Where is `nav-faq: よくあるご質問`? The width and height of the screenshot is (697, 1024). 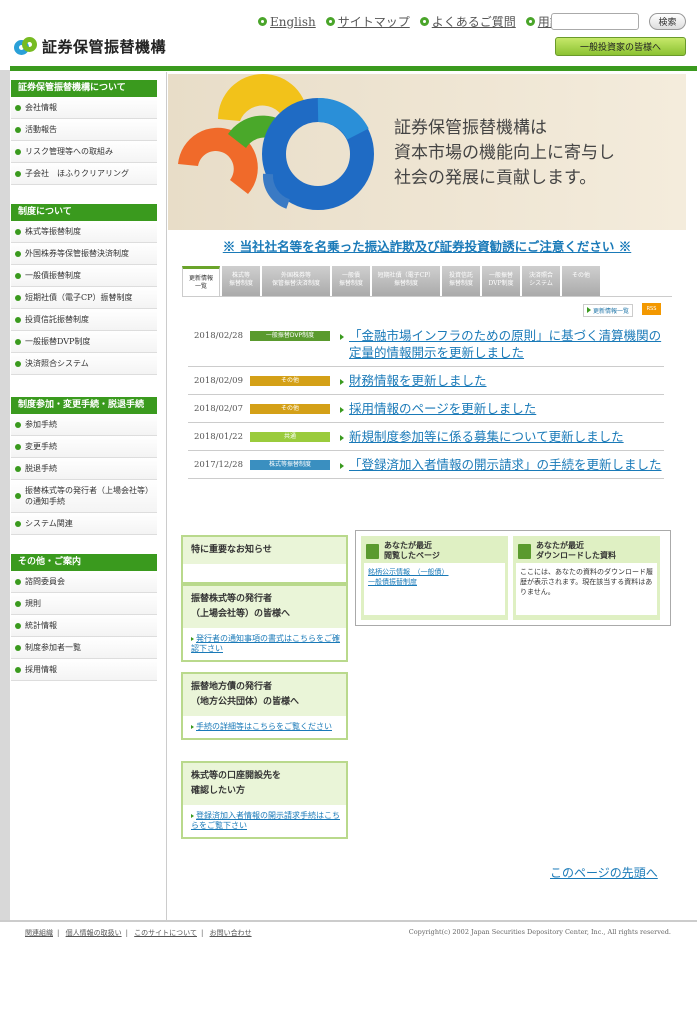
nav-faq: よくあるご質問 is located at coordinates (467, 21).